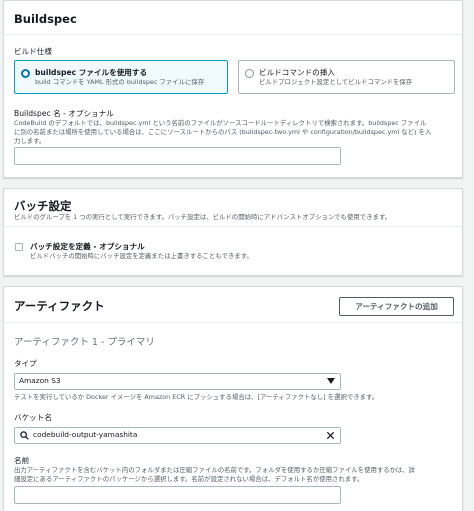 The height and width of the screenshot is (511, 474). What do you see at coordinates (177, 495) in the screenshot?
I see `artifact-name-input` at bounding box center [177, 495].